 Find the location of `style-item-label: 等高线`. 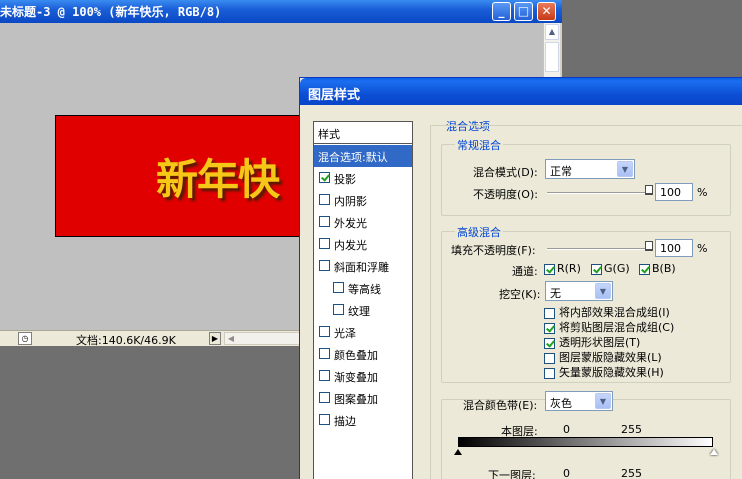

style-item-label: 等高线 is located at coordinates (364, 289).